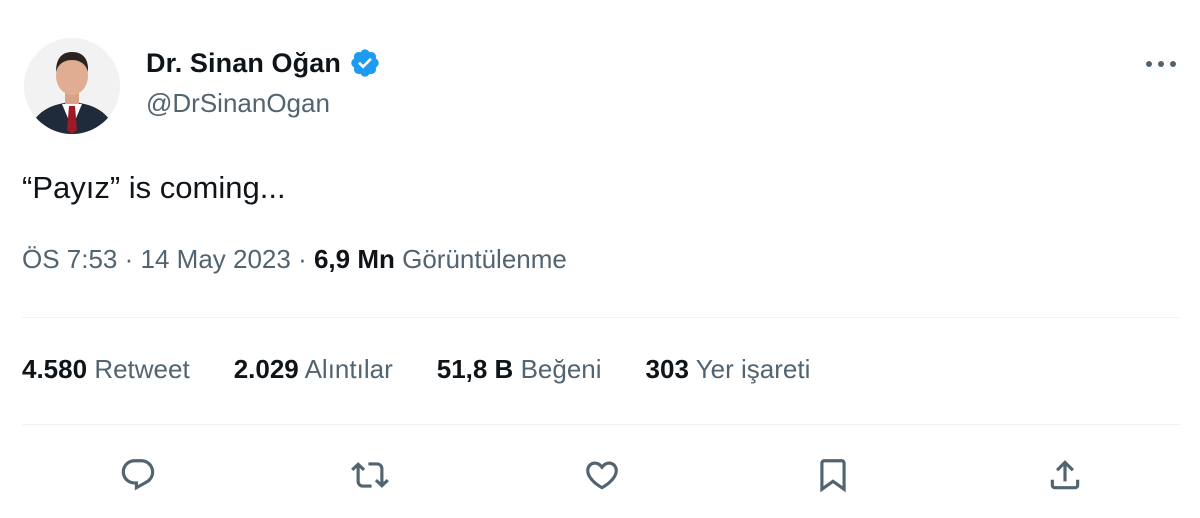 This screenshot has width=1200, height=518. I want to click on stat-count: 303, so click(667, 369).